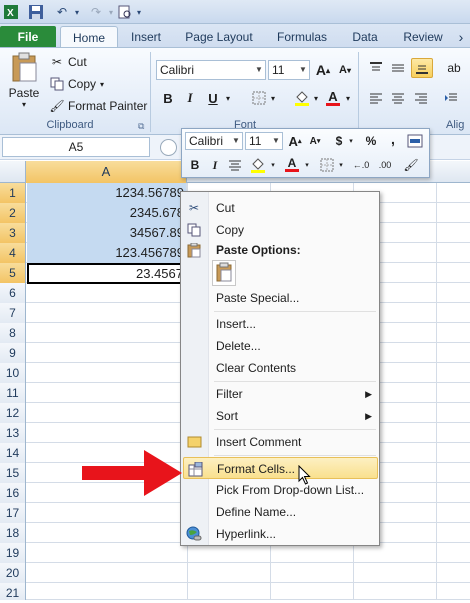 The width and height of the screenshot is (470, 603). What do you see at coordinates (280, 230) in the screenshot?
I see `menu-item-copy: Copy` at bounding box center [280, 230].